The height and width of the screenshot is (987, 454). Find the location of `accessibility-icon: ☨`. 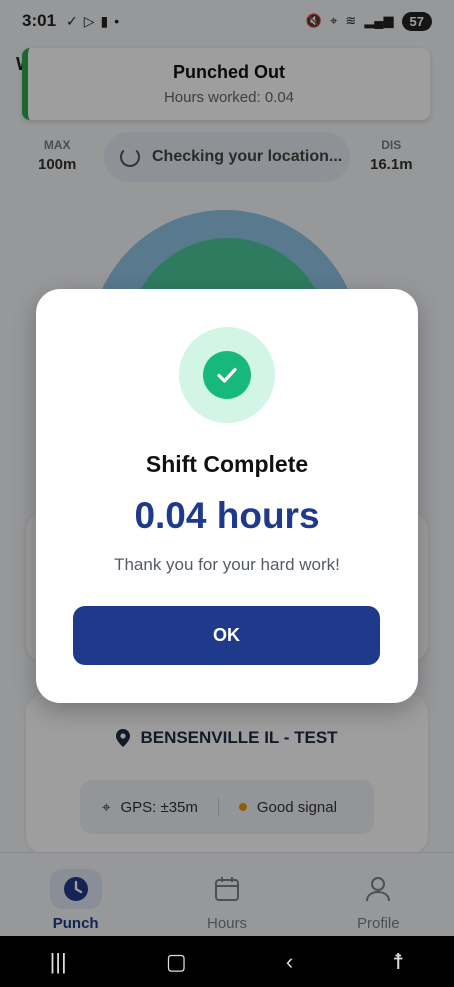

accessibility-icon: ☨ is located at coordinates (398, 962).